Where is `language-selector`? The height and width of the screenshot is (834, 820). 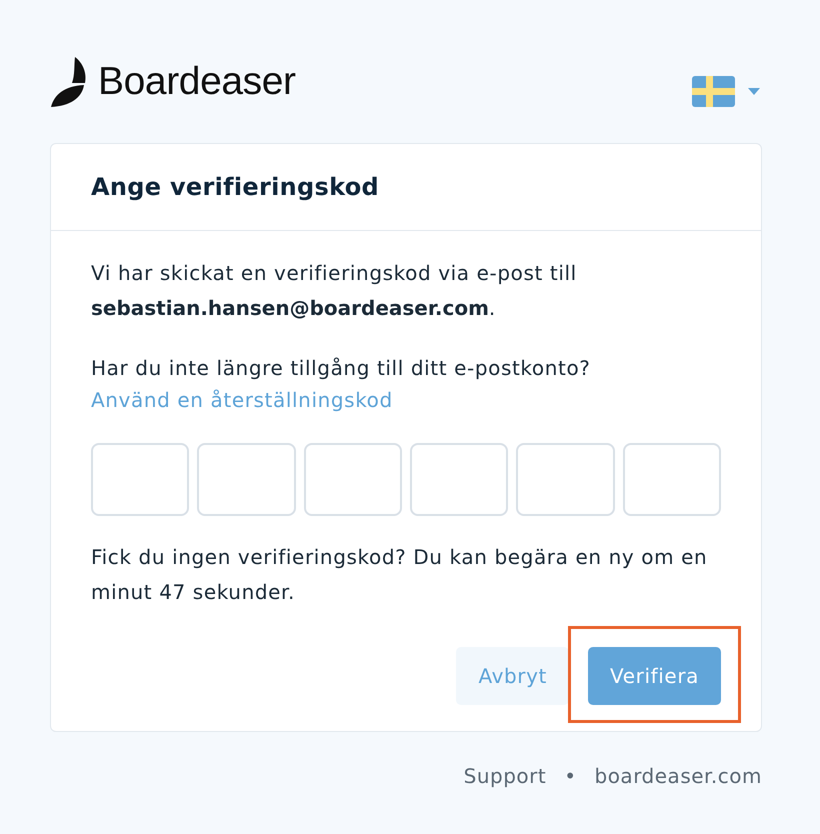
language-selector is located at coordinates (726, 91).